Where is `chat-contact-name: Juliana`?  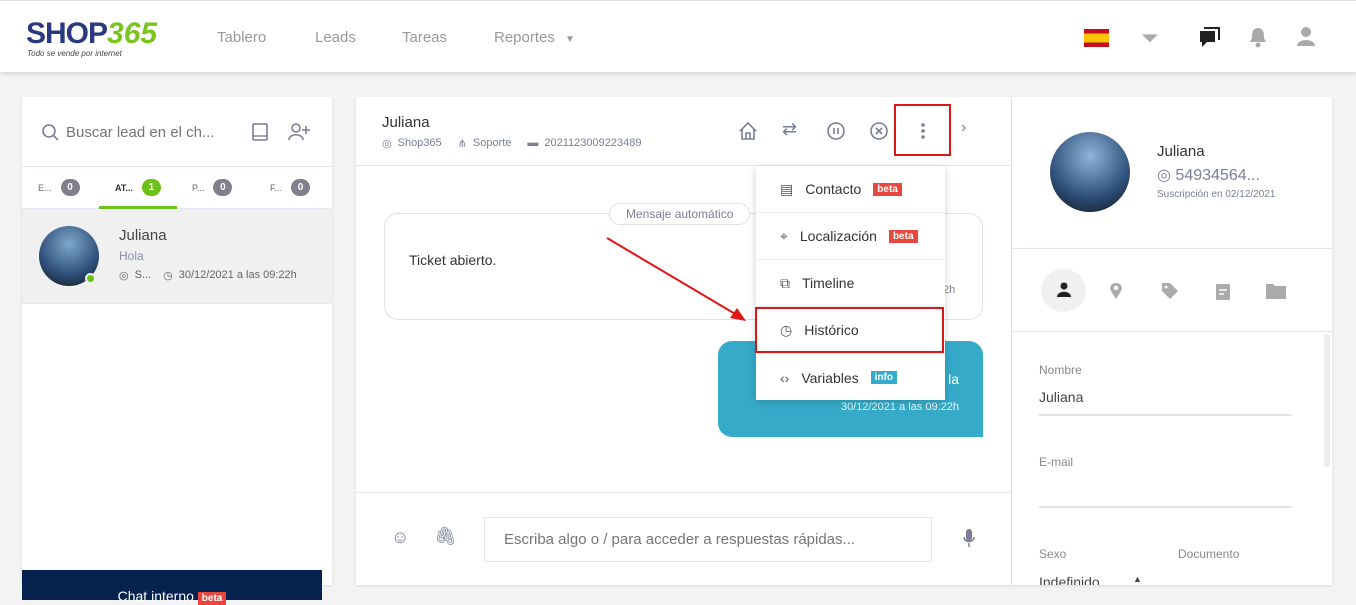
chat-contact-name: Juliana is located at coordinates (406, 122).